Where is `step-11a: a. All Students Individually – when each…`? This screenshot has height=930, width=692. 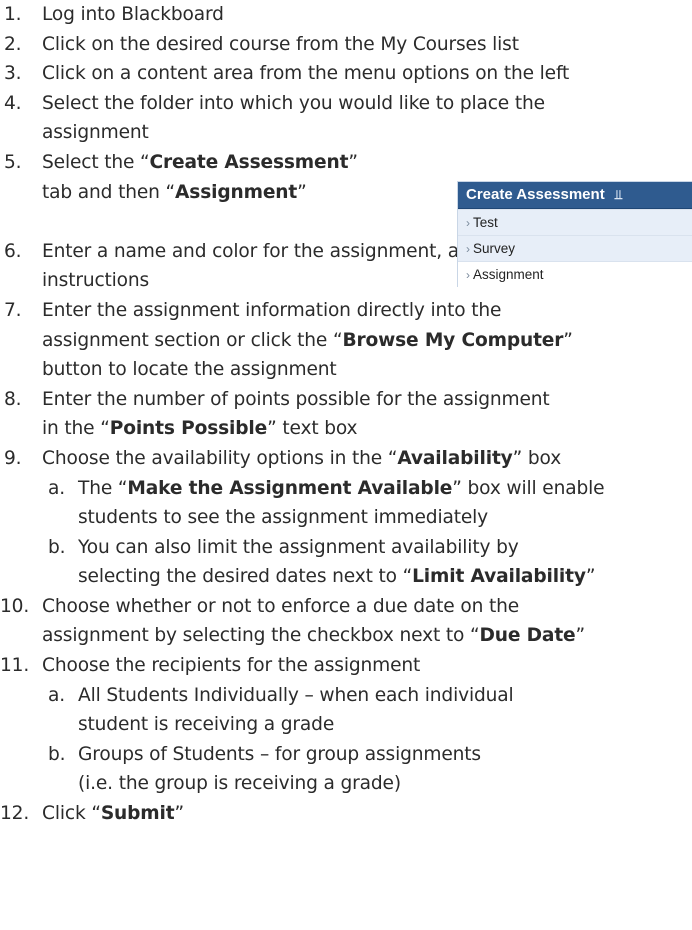
step-11a: a. All Students Individually – when each… is located at coordinates (346, 710).